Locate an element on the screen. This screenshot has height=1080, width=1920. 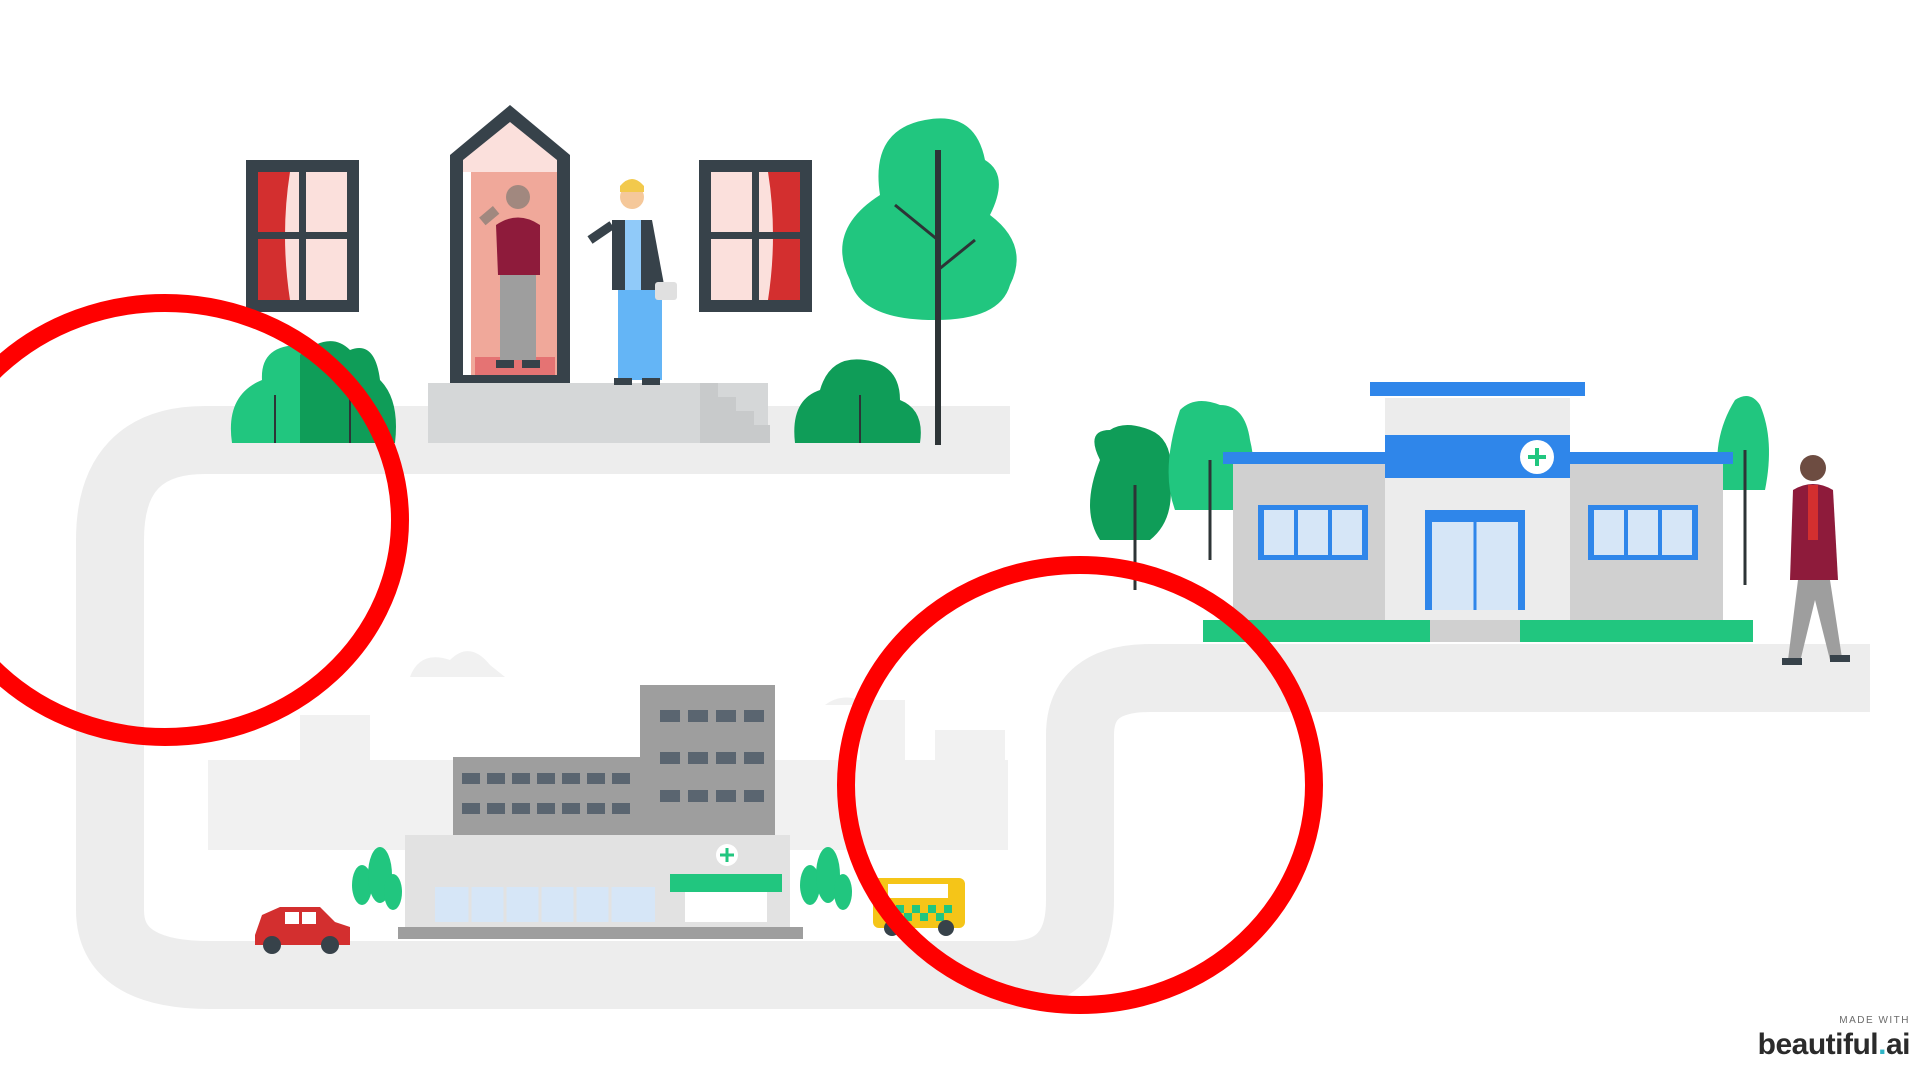
annotation-circle-left is located at coordinates (204, 520).